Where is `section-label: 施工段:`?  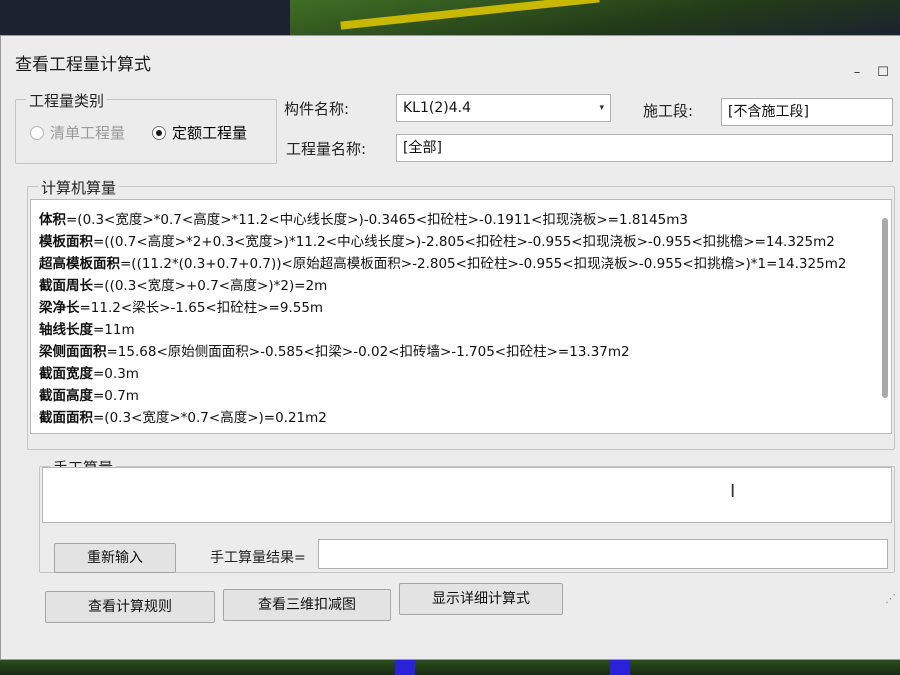 section-label: 施工段: is located at coordinates (668, 111).